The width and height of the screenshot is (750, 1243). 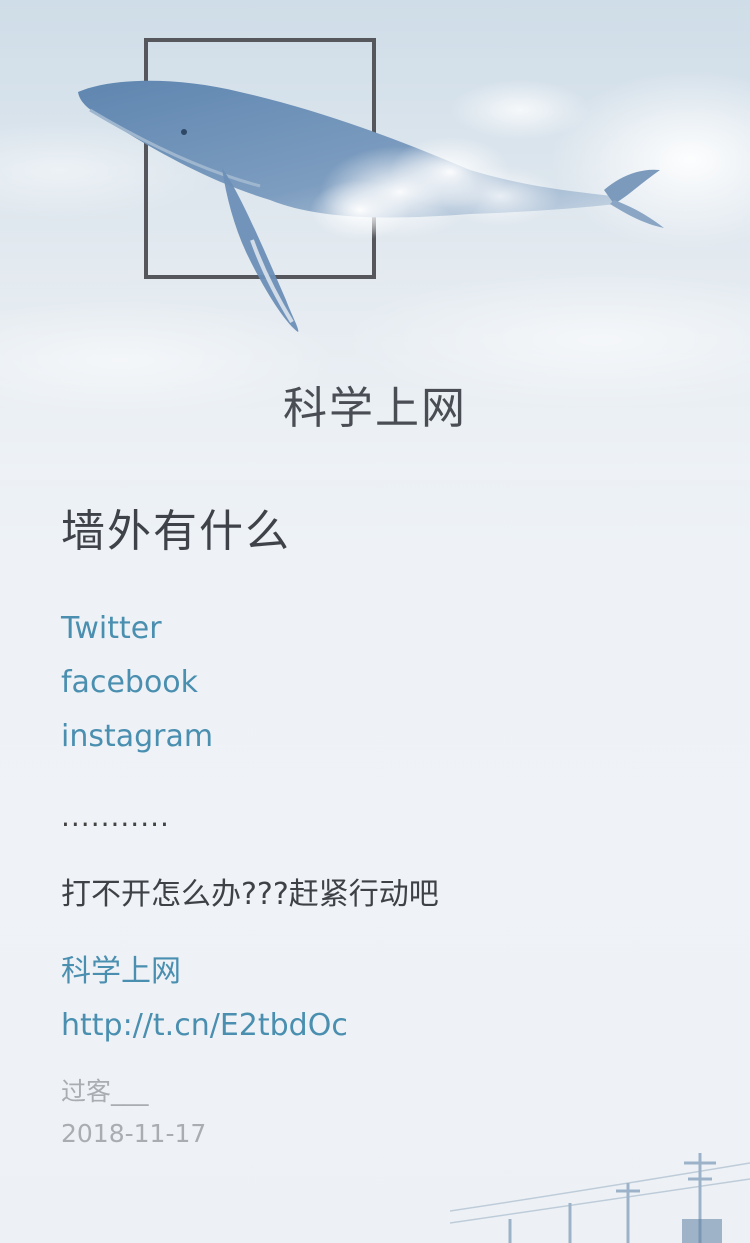 I want to click on section-heading: 墙外有什么, so click(x=176, y=531).